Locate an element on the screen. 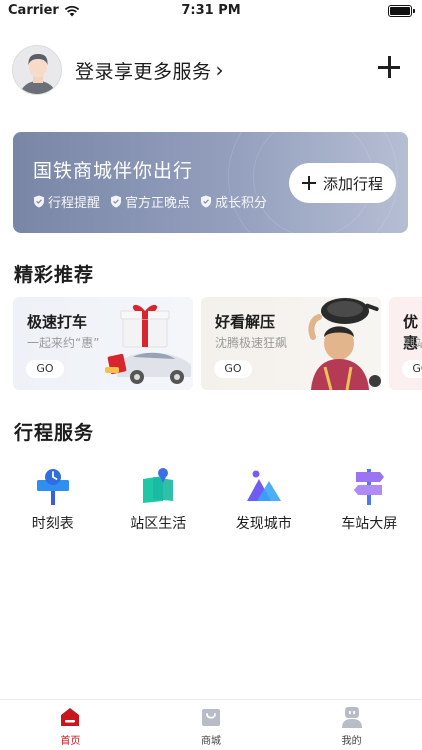 This screenshot has width=422, height=750. add-button is located at coordinates (389, 67).